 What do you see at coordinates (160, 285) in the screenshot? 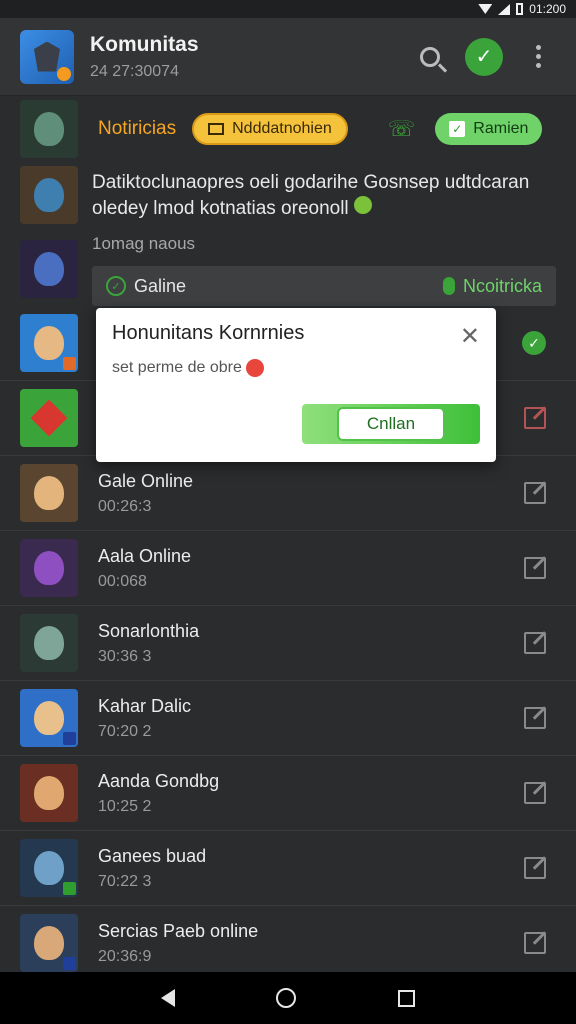
I see `strip-online-label: Galine` at bounding box center [160, 285].